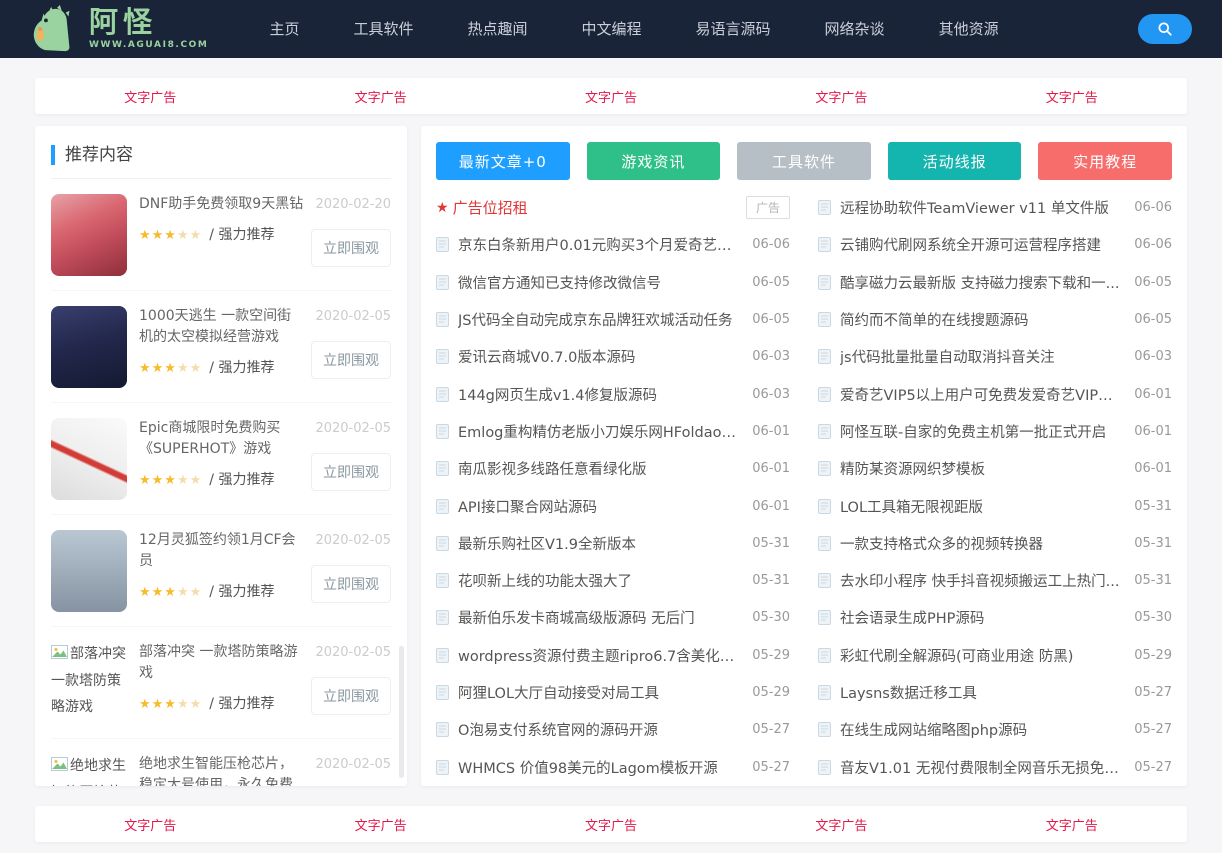 The width and height of the screenshot is (1222, 853). Describe the element at coordinates (995, 692) in the screenshot. I see `article-row: Laysns数据迁移工具 05-27` at that location.